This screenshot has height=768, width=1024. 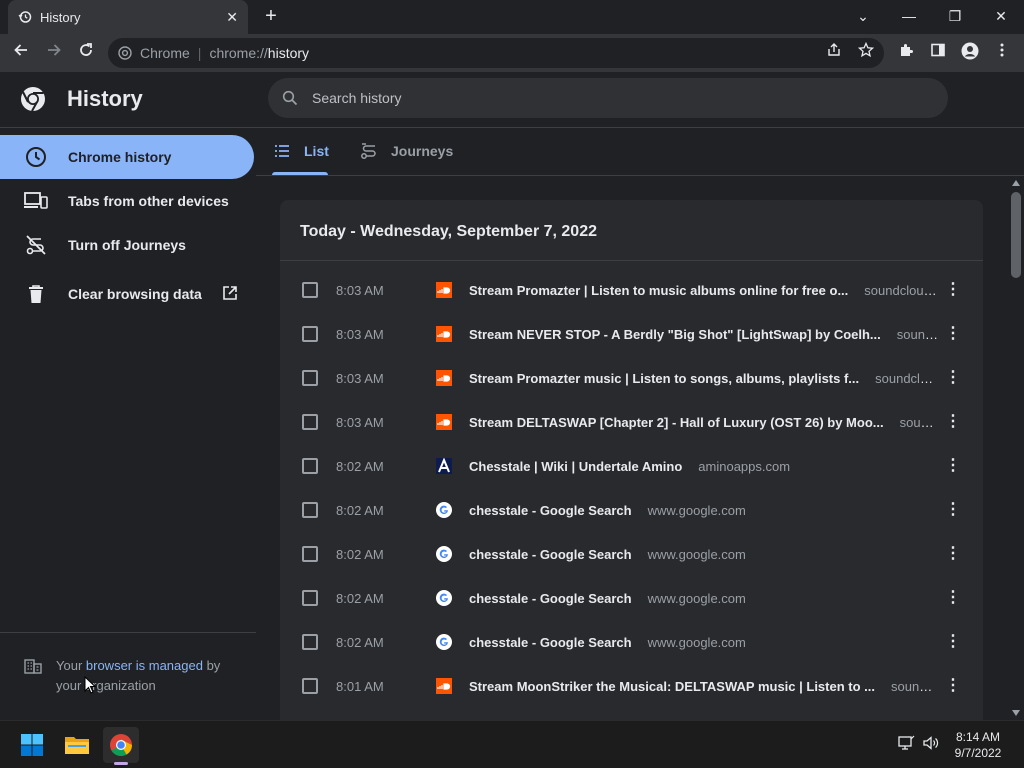 I want to click on tab-journeys: Journeys, so click(x=406, y=151).